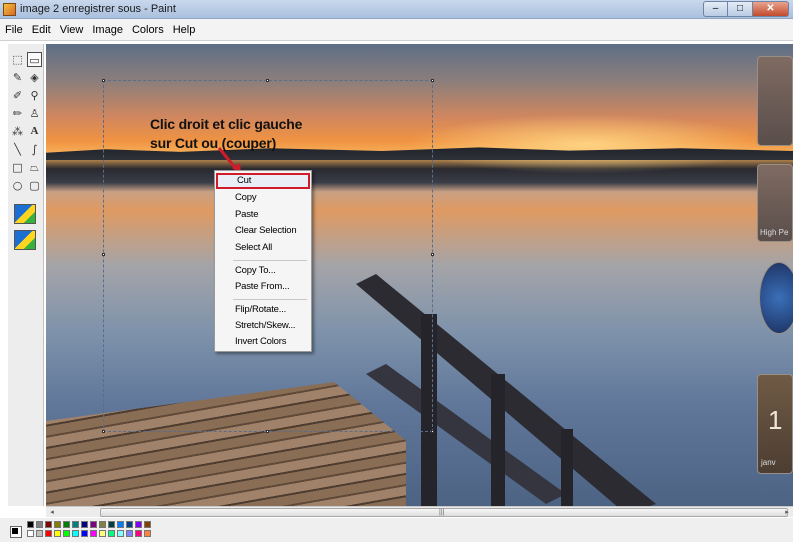 The image size is (793, 542). Describe the element at coordinates (148, 30) in the screenshot. I see `menu-colors: Colors` at that location.